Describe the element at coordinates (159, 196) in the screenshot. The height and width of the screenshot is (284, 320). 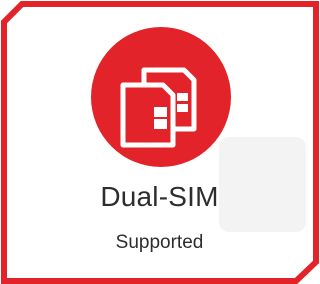
I see `feature-title: Dual-SIM` at that location.